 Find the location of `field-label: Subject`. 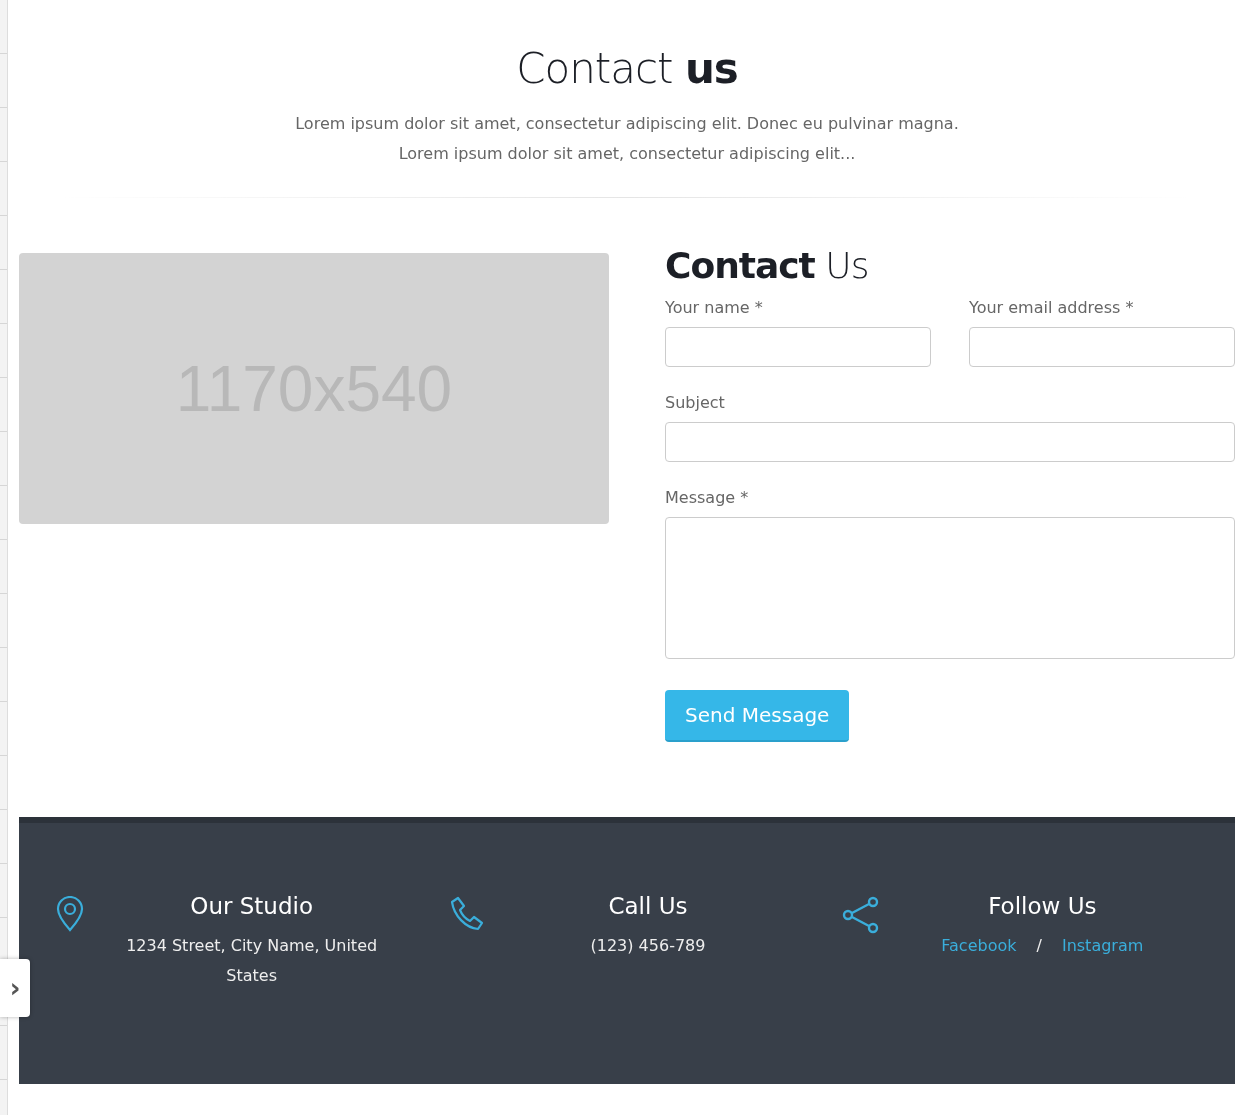

field-label: Subject is located at coordinates (695, 402).